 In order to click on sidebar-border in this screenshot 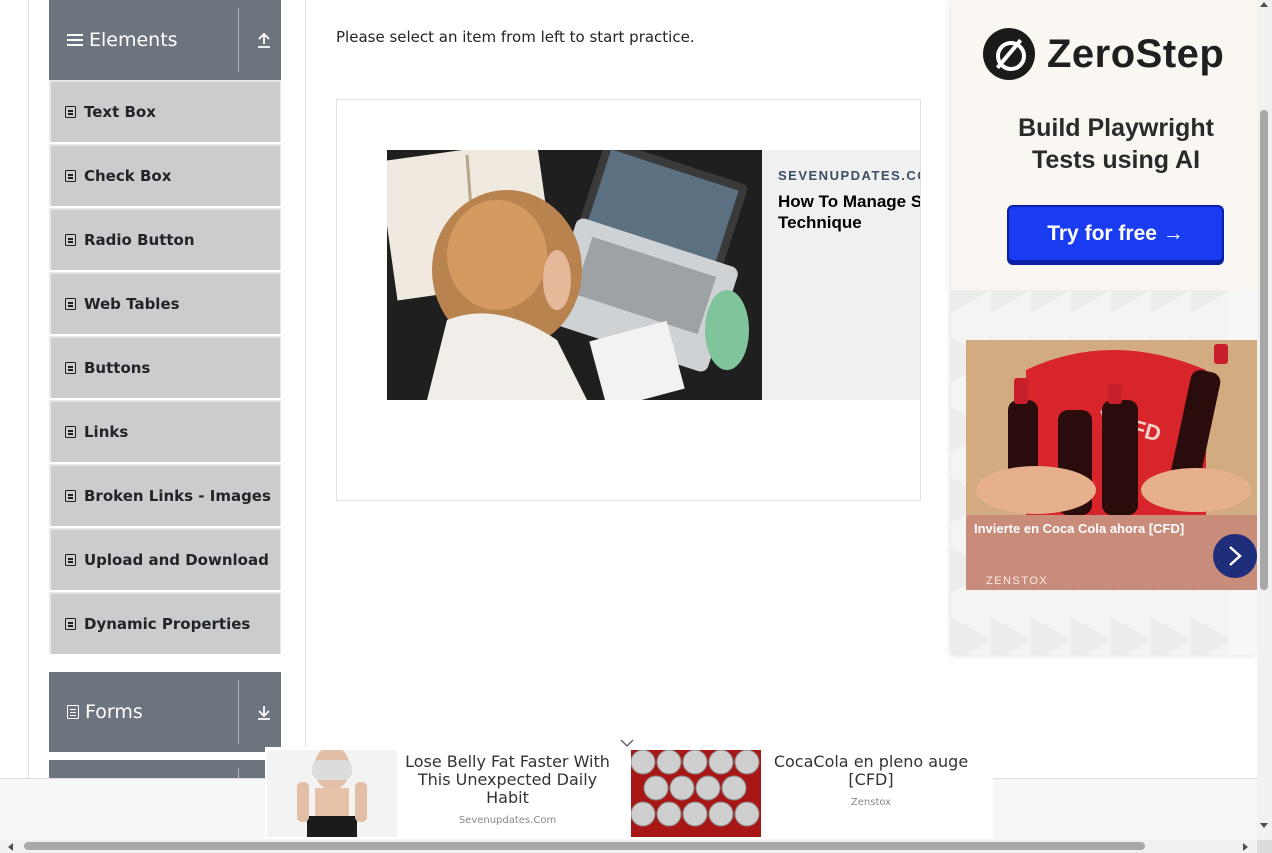, I will do `click(305, 389)`.